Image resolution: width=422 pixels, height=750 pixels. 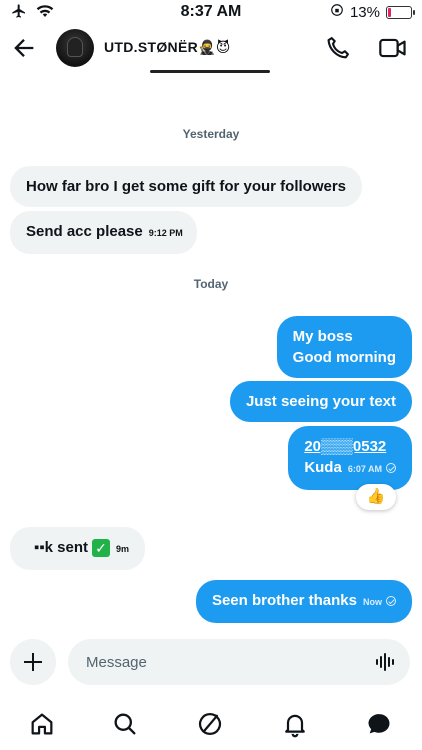 I want to click on contact-name: UTD.STØNËR🥷😈, so click(x=167, y=47).